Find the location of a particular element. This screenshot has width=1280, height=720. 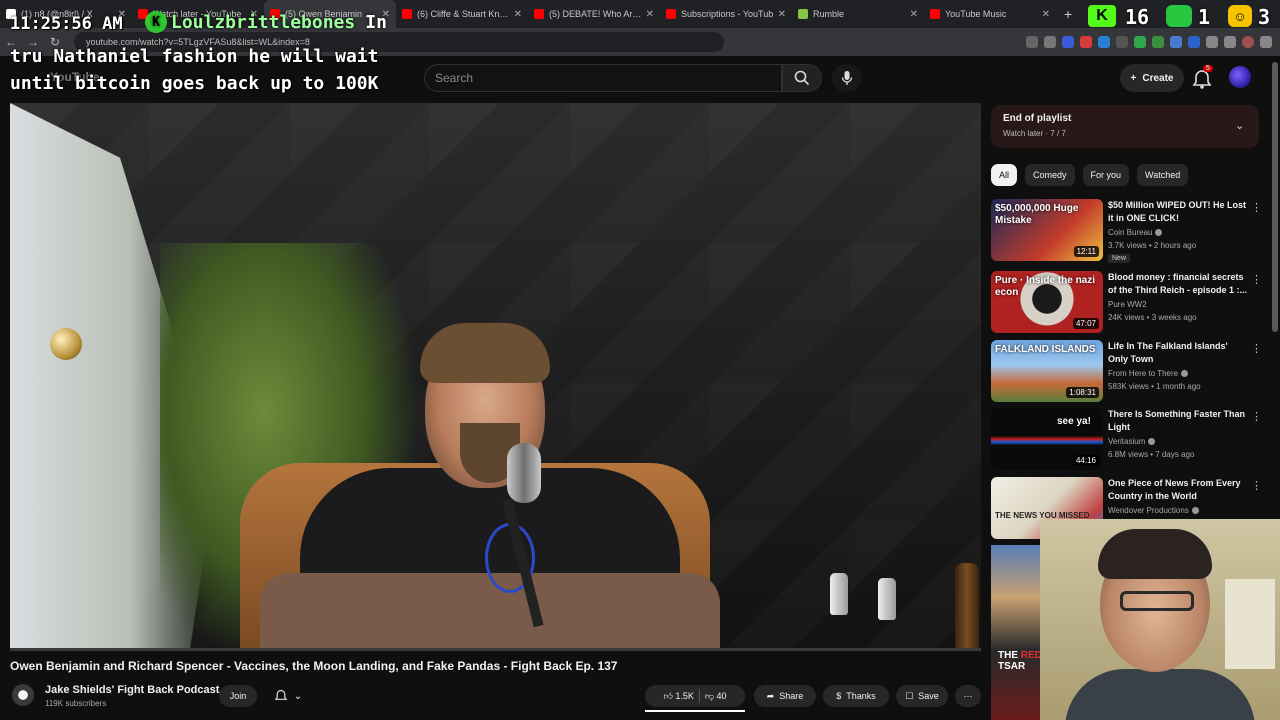

recommendation-meta: 24K views • 3 weeks ago is located at coordinates (1152, 317).